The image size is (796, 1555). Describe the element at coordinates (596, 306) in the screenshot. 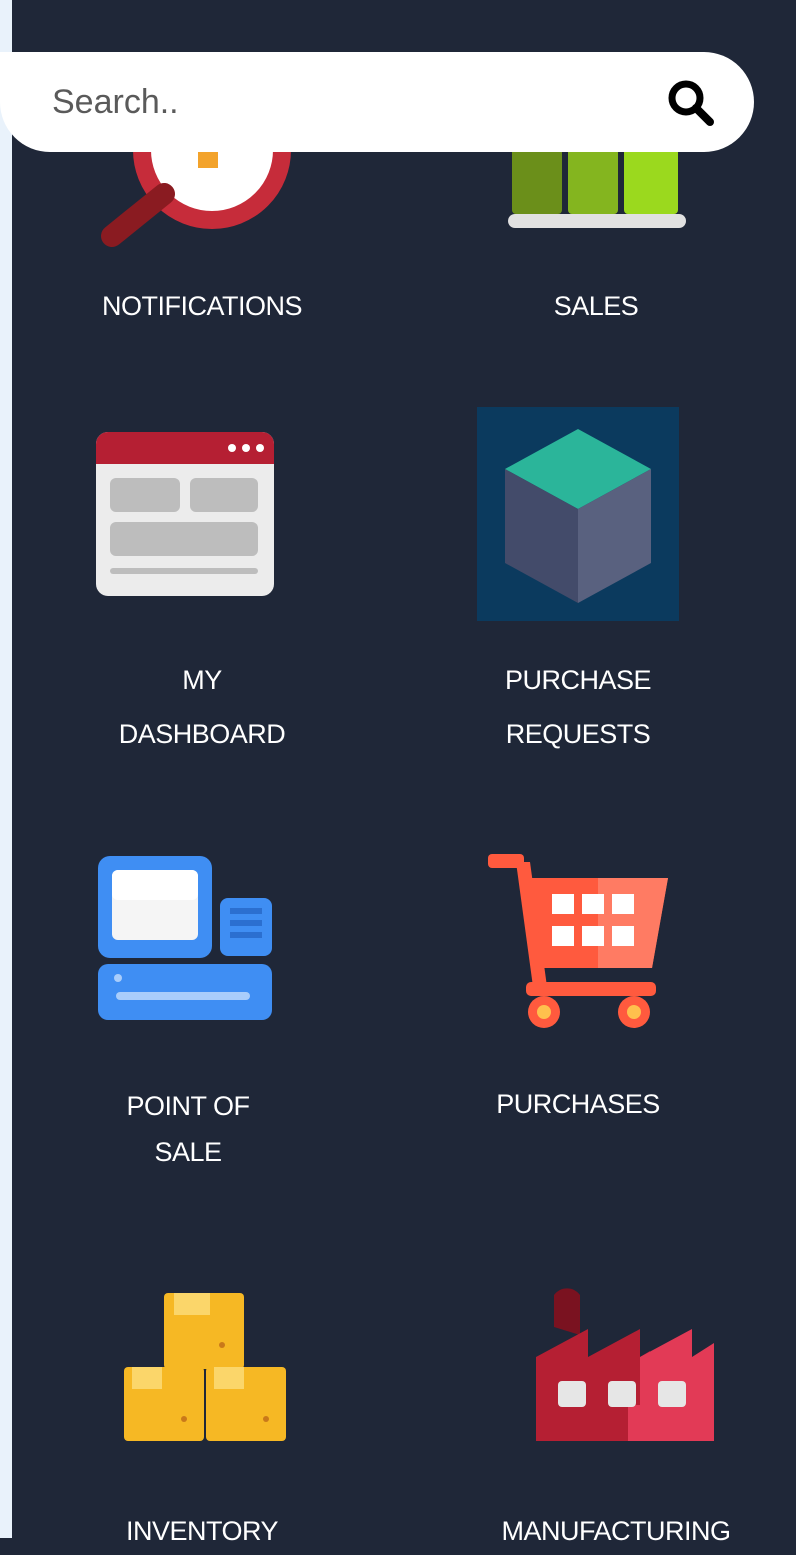

I see `app-label-sales: SALES` at that location.